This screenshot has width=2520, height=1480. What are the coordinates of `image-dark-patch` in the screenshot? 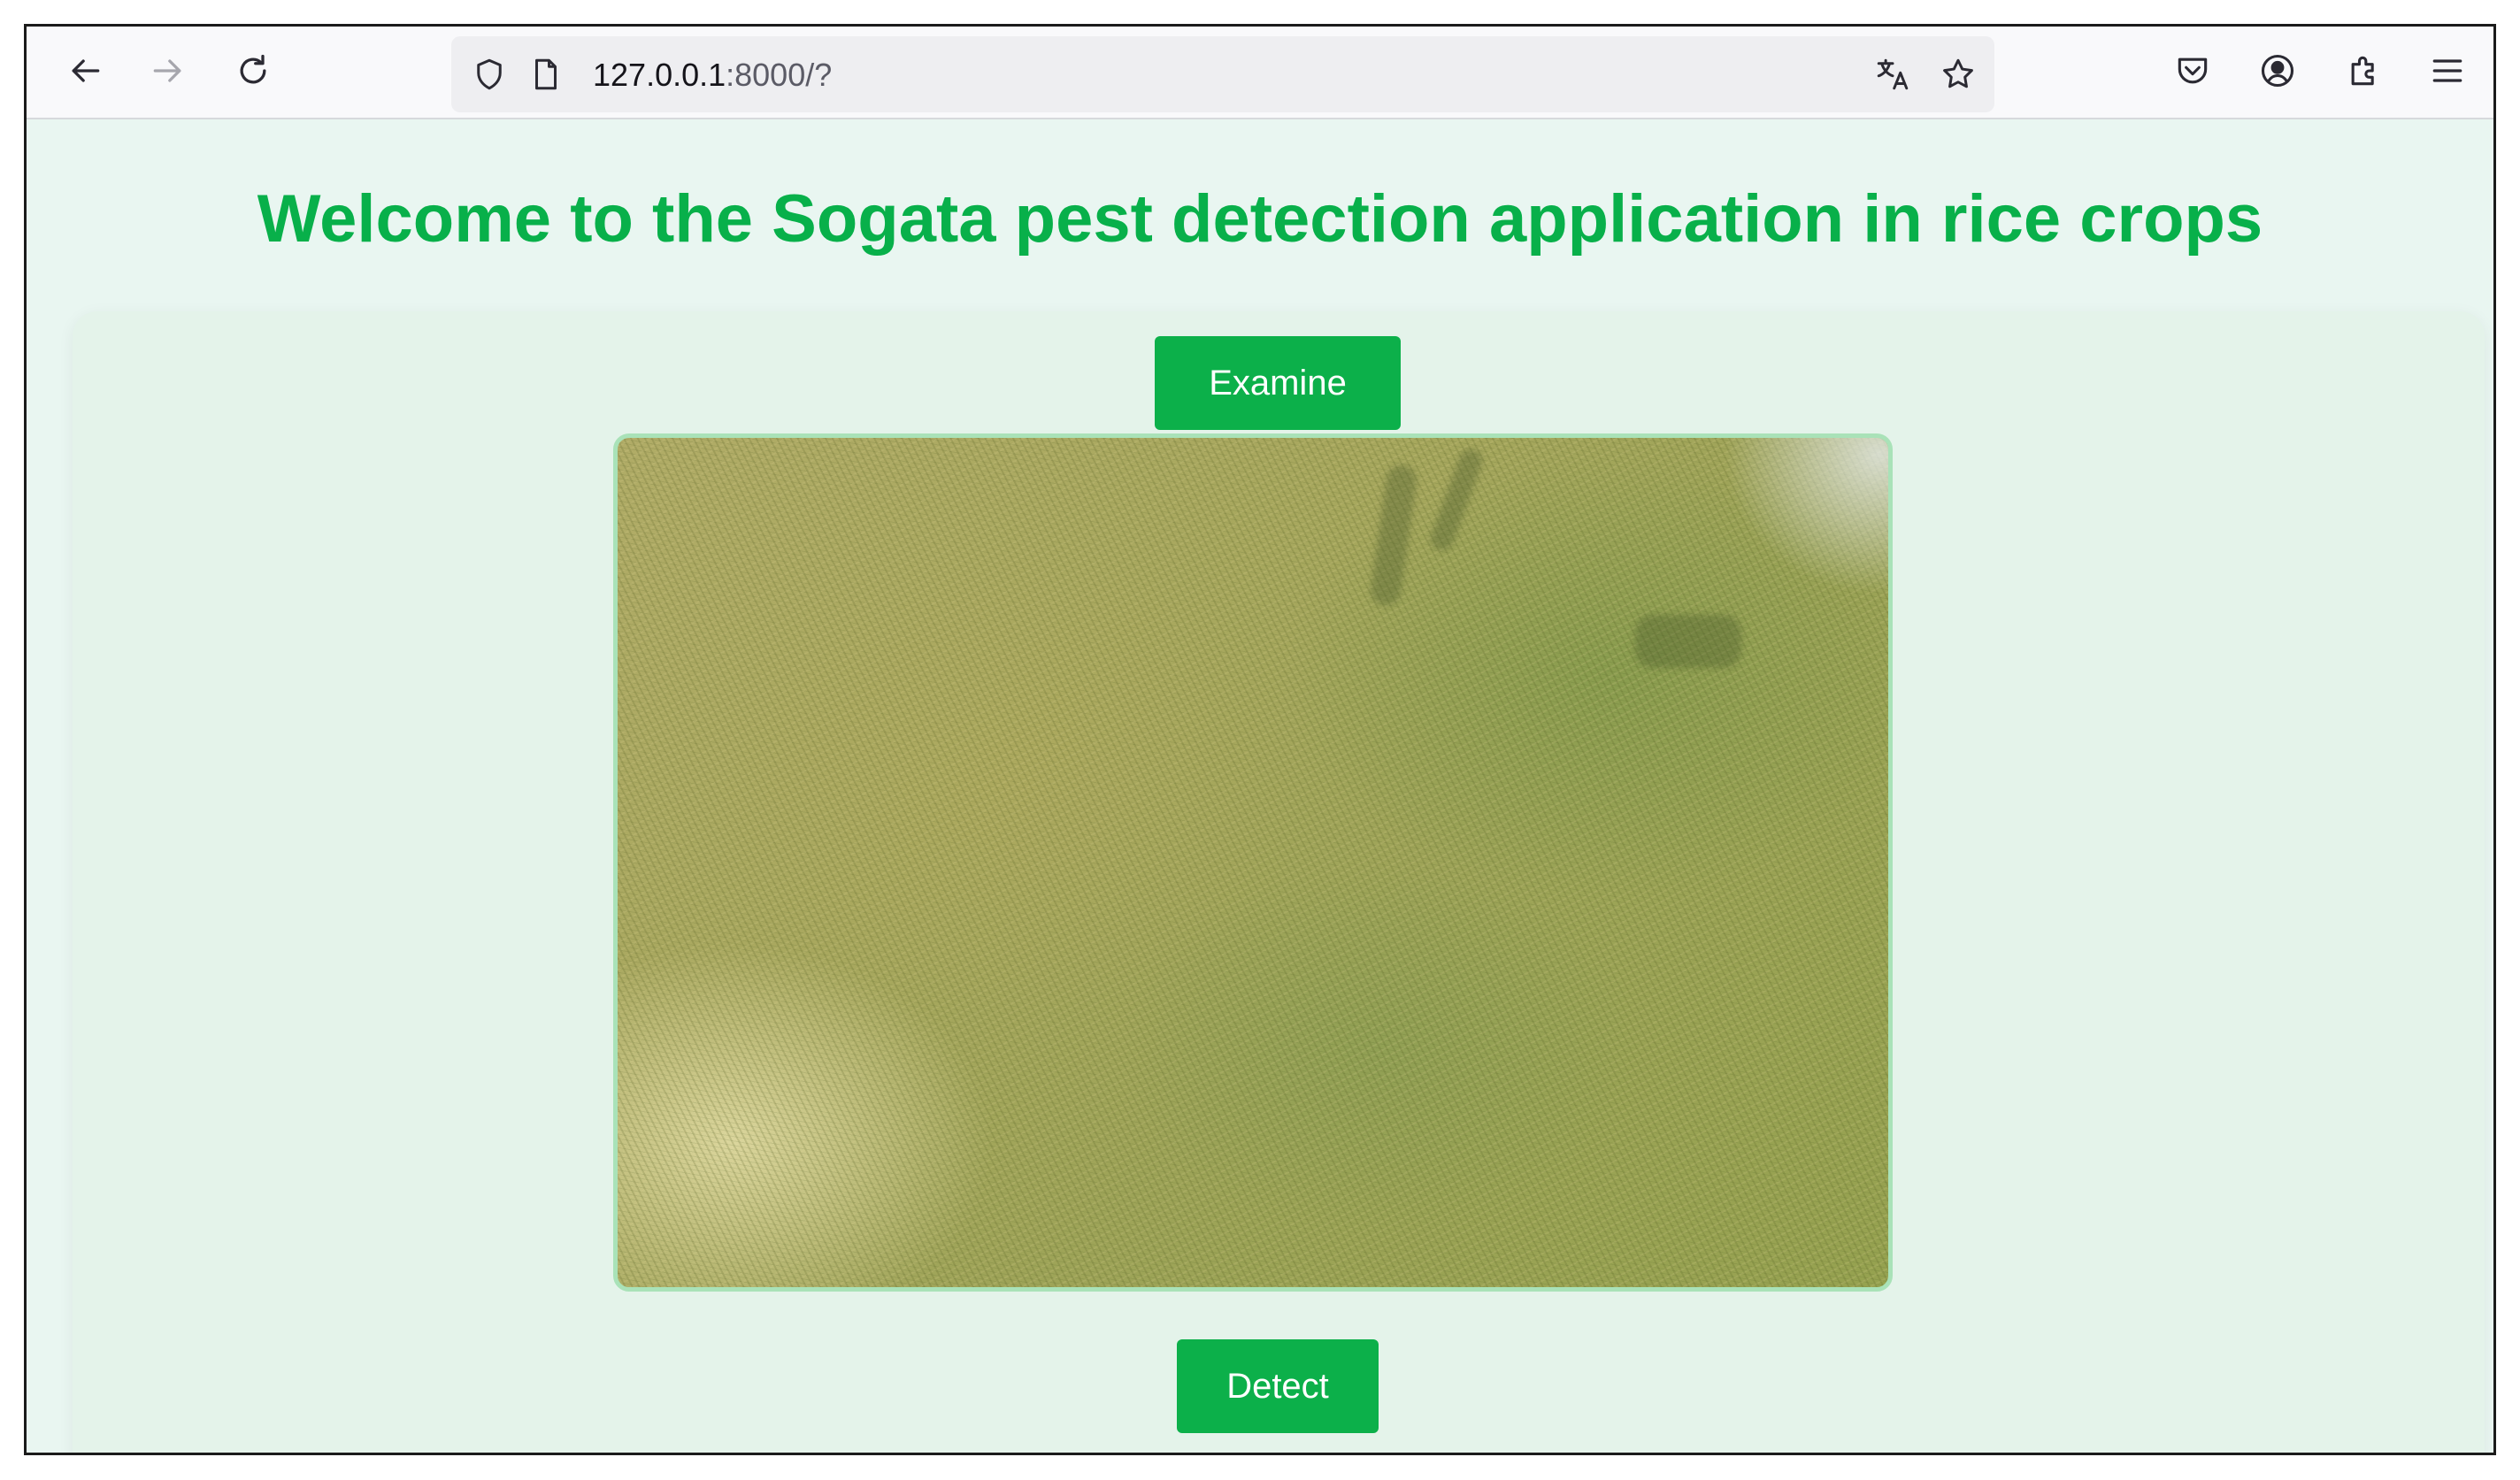 It's located at (1688, 641).